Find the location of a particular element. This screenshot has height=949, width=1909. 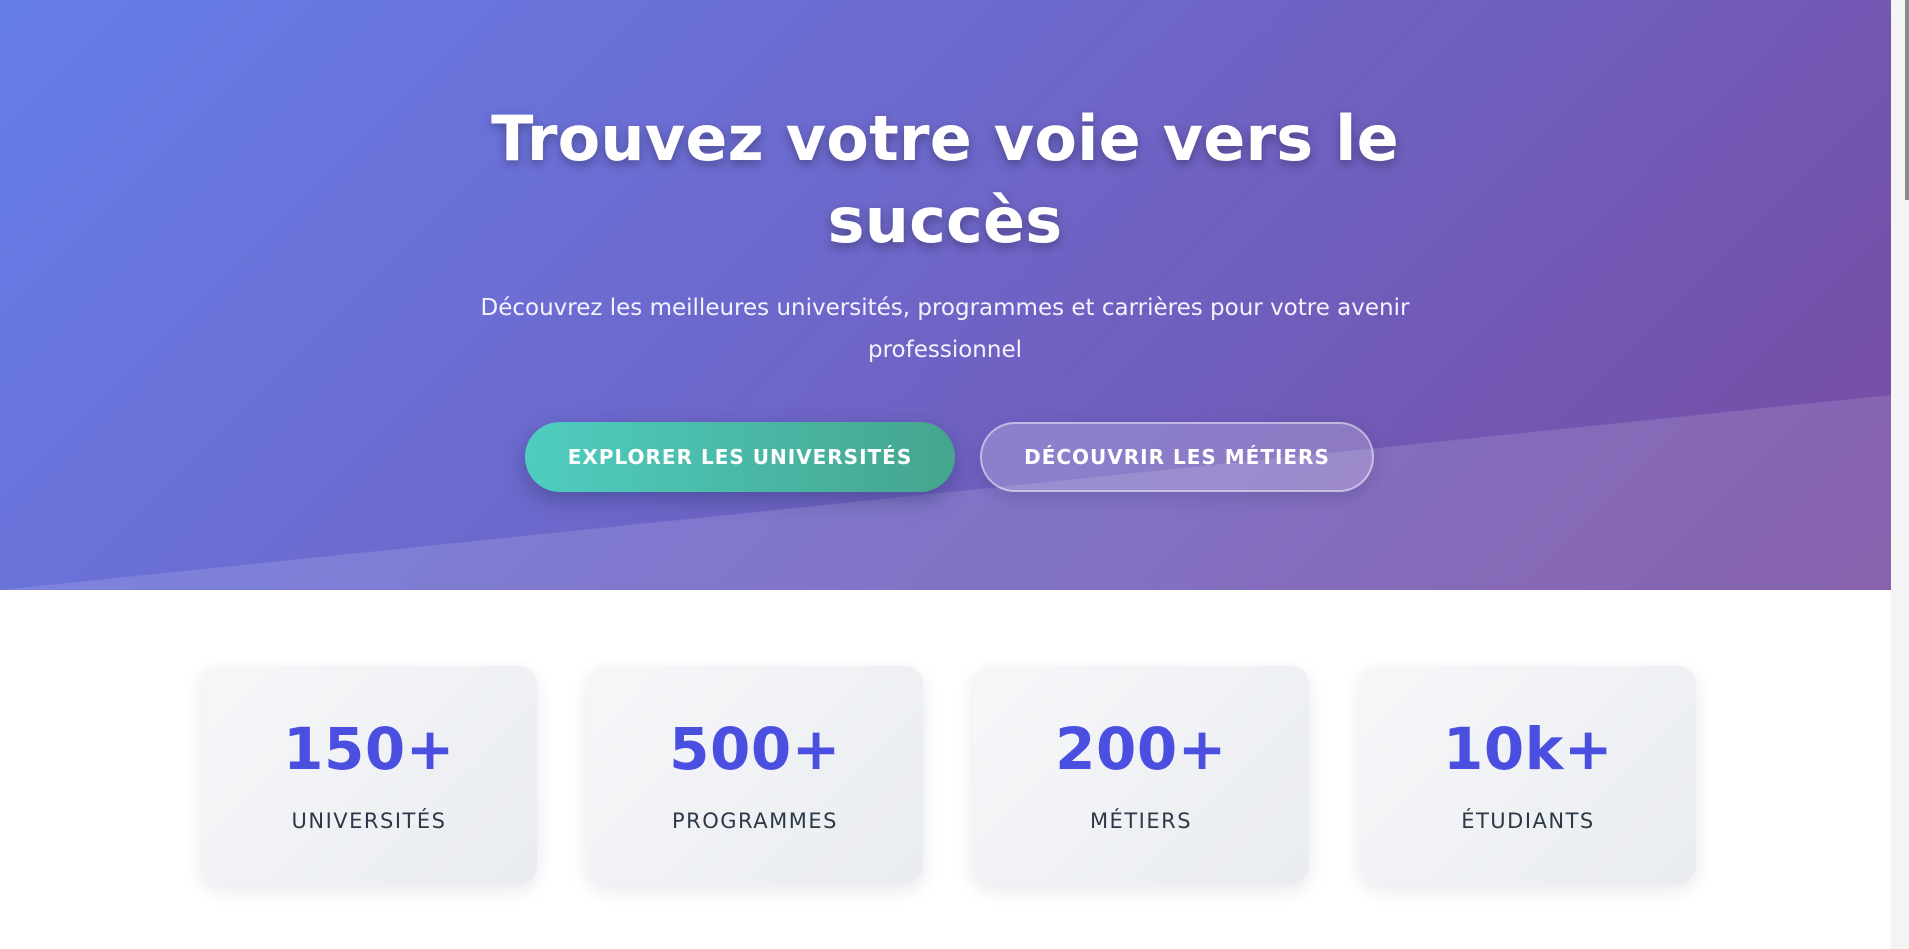

stat-value: 500+ is located at coordinates (755, 749).